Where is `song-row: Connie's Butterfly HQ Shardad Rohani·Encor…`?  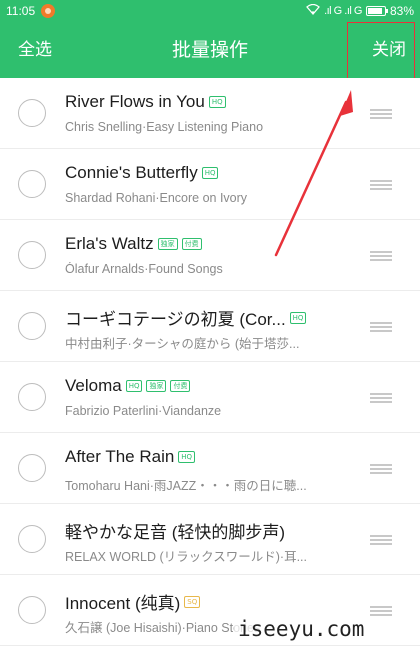
song-row: Connie's Butterfly HQ Shardad Rohani·Encor… is located at coordinates (210, 184).